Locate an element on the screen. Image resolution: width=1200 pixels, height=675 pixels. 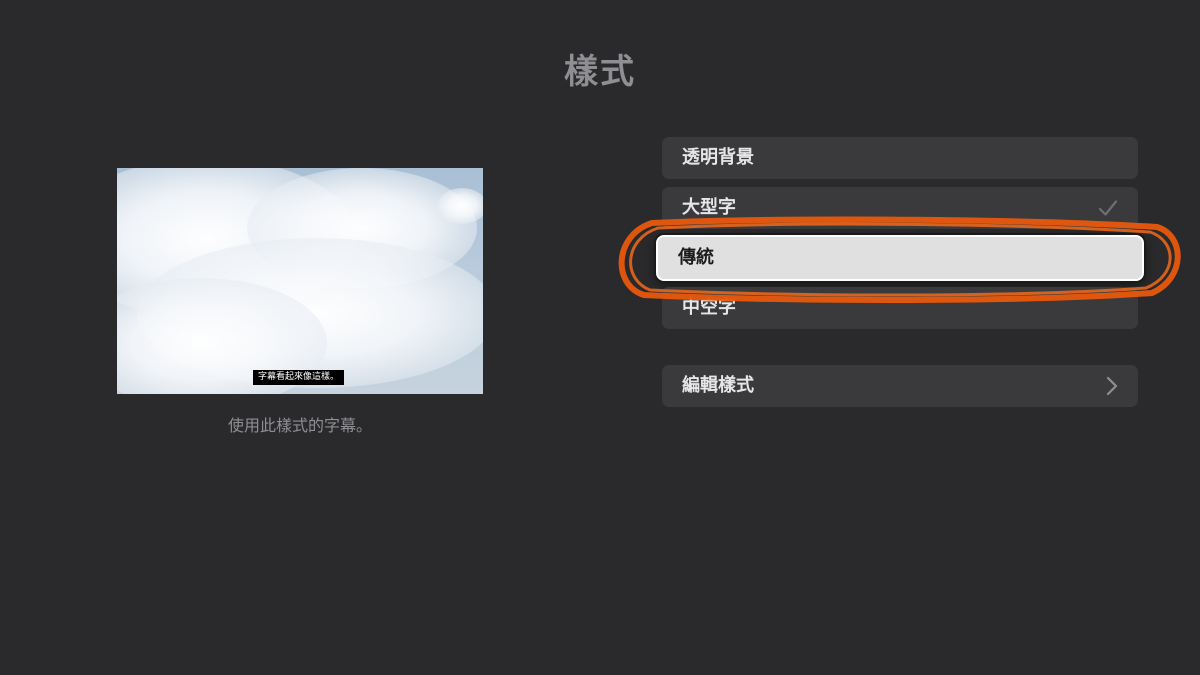
style-option-label: 透明背景 is located at coordinates (718, 157).